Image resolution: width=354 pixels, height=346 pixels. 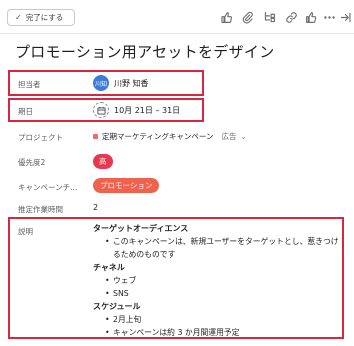 What do you see at coordinates (32, 162) in the screenshot?
I see `priority-label: 優先度2` at bounding box center [32, 162].